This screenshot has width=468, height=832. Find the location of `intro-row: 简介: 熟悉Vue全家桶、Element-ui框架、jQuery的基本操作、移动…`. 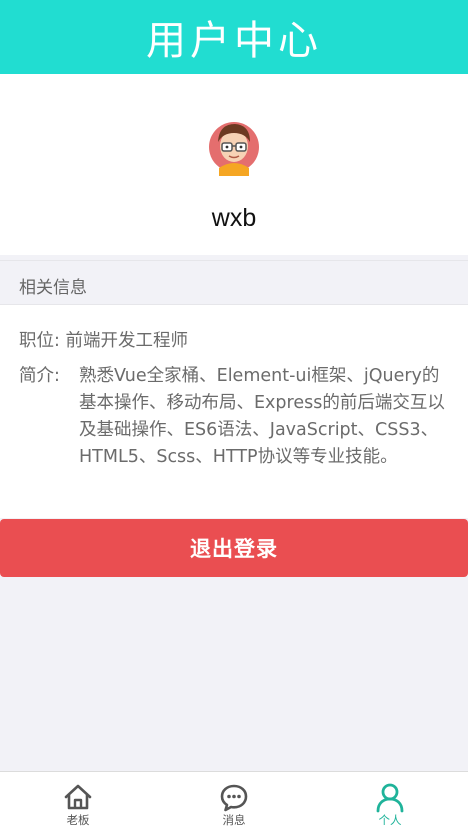

intro-row: 简介: 熟悉Vue全家桶、Element-ui框架、jQuery的基本操作、移动… is located at coordinates (234, 417).